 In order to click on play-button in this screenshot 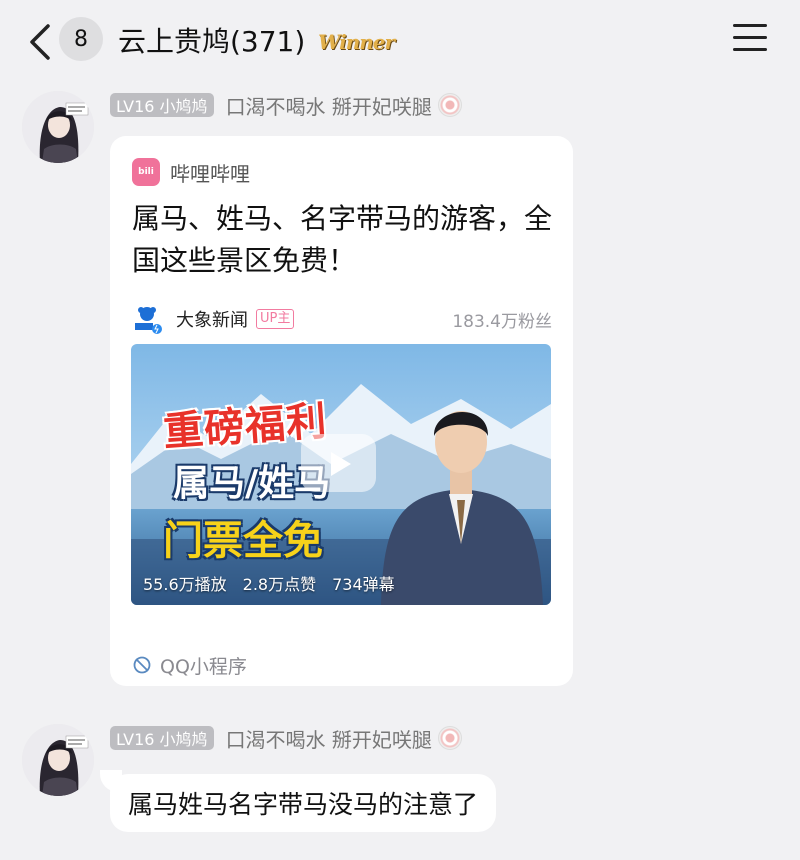, I will do `click(338, 463)`.